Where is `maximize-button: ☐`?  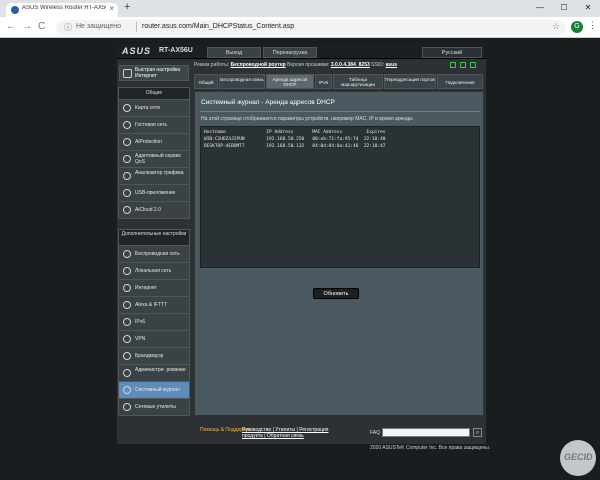
maximize-button: ☐ is located at coordinates (564, 8).